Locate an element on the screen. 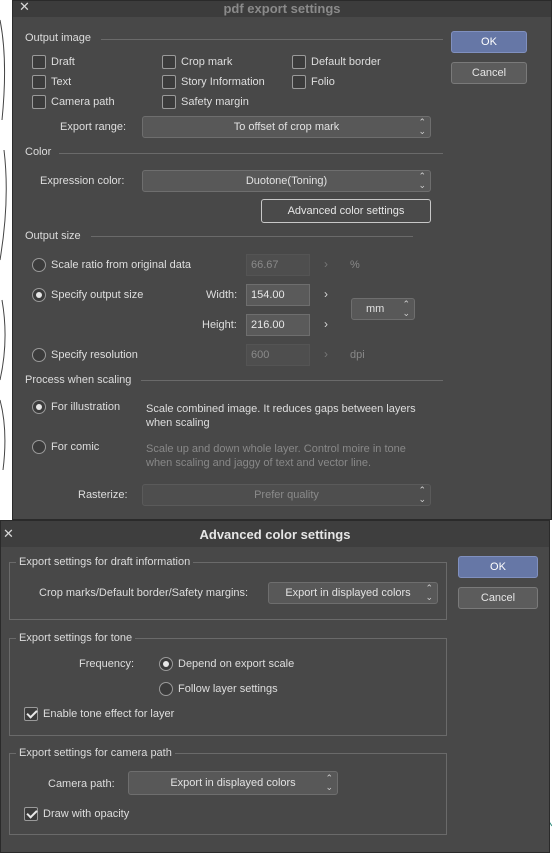 Image resolution: width=552 pixels, height=855 pixels. scale-ratio-label: Scale ratio from original data is located at coordinates (121, 265).